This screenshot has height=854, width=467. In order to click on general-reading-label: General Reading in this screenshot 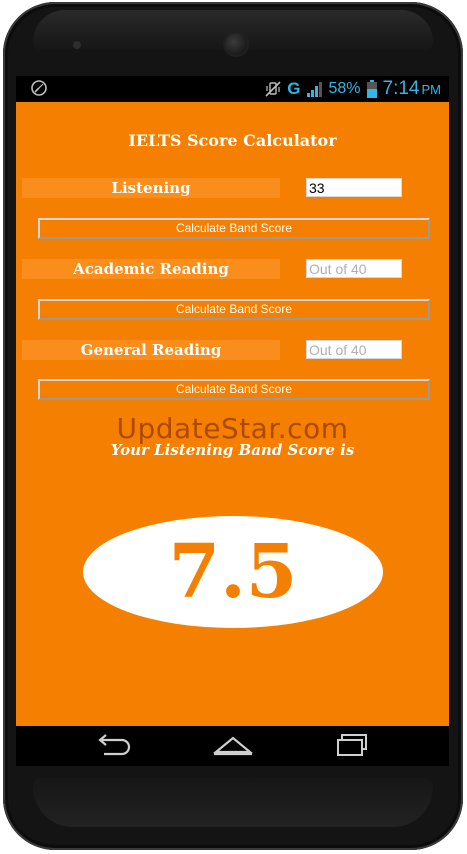, I will do `click(151, 350)`.